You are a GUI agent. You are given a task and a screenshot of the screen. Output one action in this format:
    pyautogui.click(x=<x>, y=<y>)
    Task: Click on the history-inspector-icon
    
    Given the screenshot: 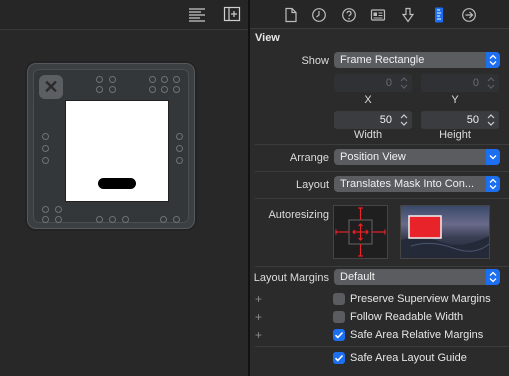 What is the action you would take?
    pyautogui.click(x=319, y=15)
    